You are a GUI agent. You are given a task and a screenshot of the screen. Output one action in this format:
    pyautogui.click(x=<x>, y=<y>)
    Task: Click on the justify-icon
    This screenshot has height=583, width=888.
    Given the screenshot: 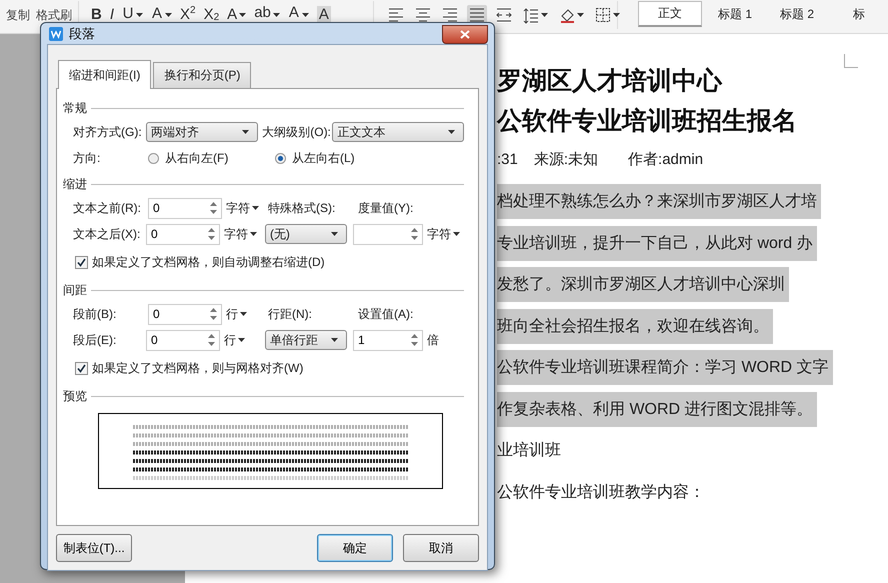 What is the action you would take?
    pyautogui.click(x=477, y=15)
    